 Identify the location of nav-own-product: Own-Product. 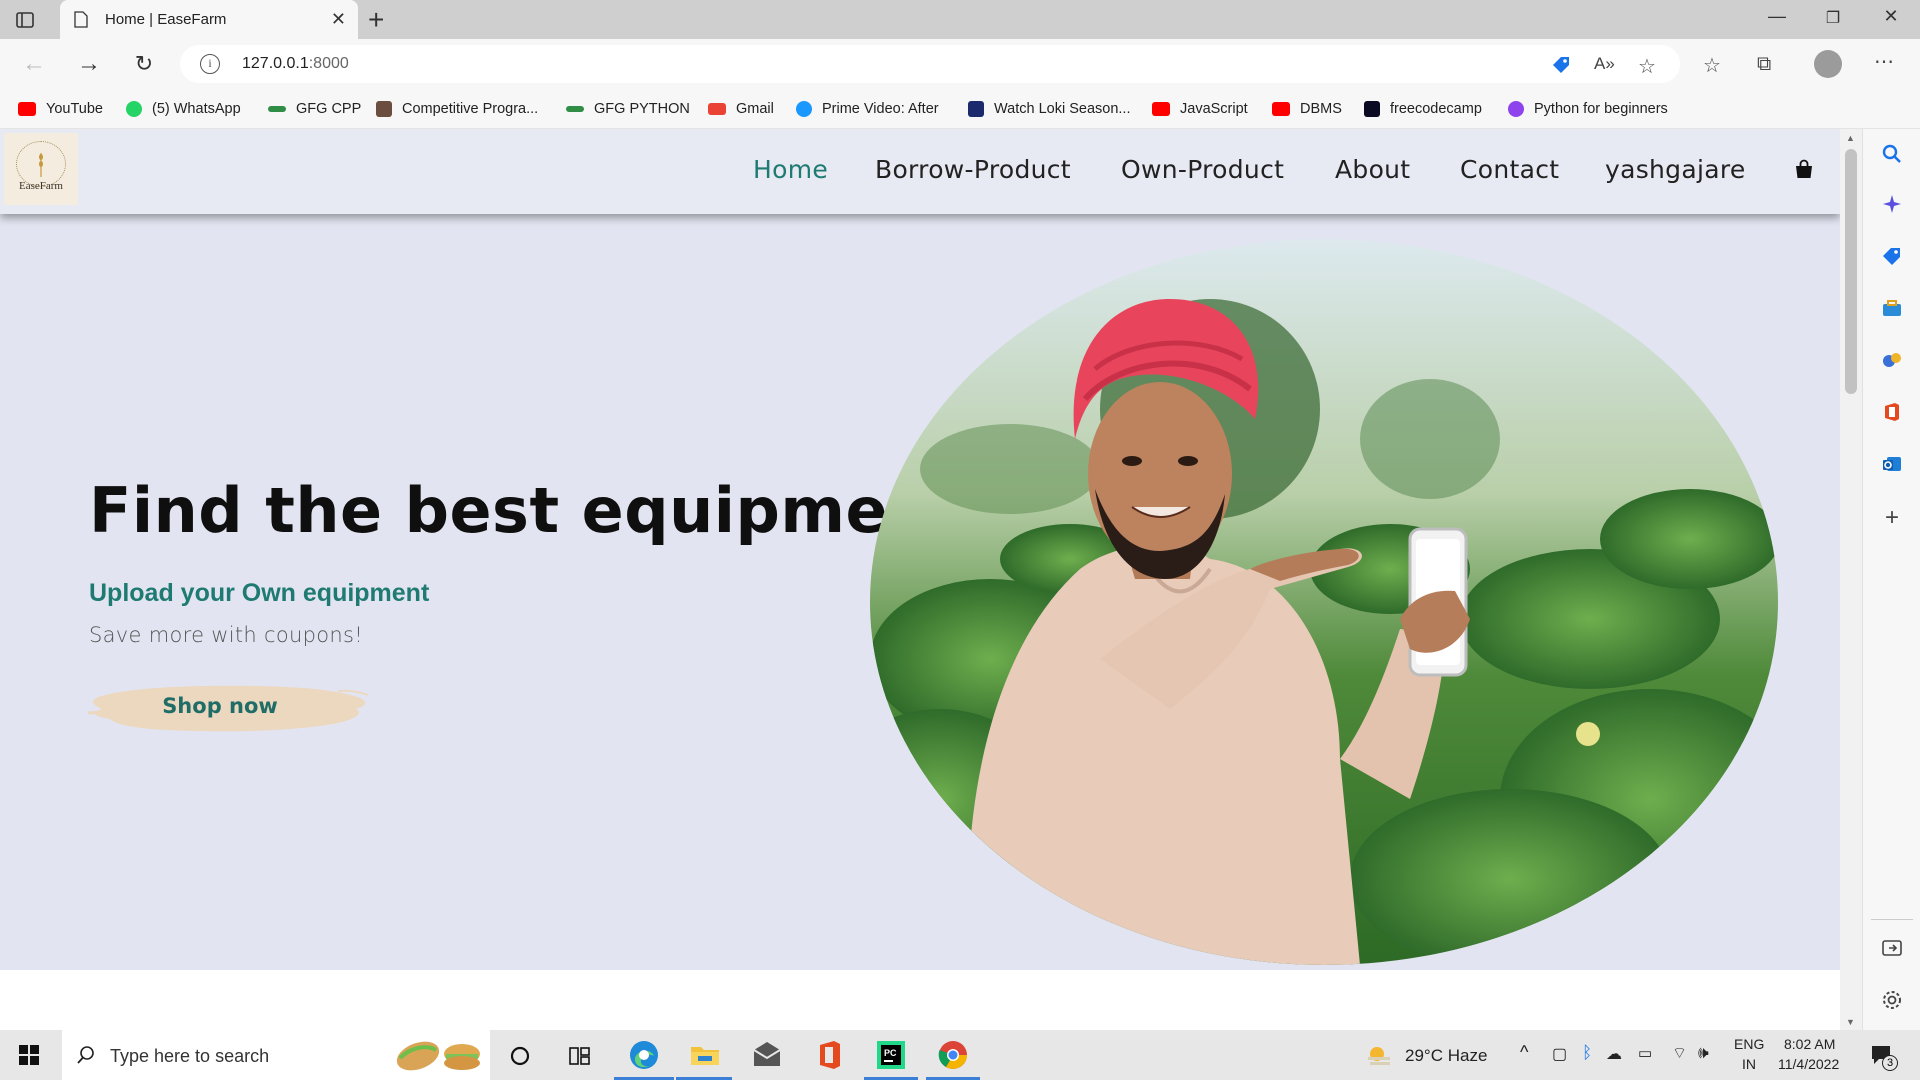
(1202, 169).